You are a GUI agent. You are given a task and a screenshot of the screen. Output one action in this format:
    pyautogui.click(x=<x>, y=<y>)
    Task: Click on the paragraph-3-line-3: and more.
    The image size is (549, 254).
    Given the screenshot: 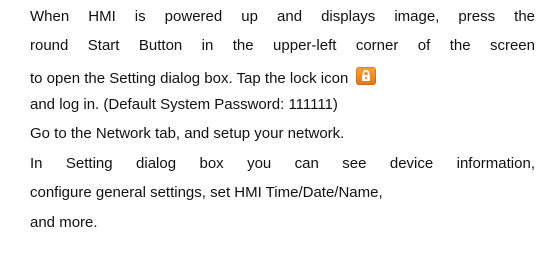 What is the action you would take?
    pyautogui.click(x=64, y=222)
    